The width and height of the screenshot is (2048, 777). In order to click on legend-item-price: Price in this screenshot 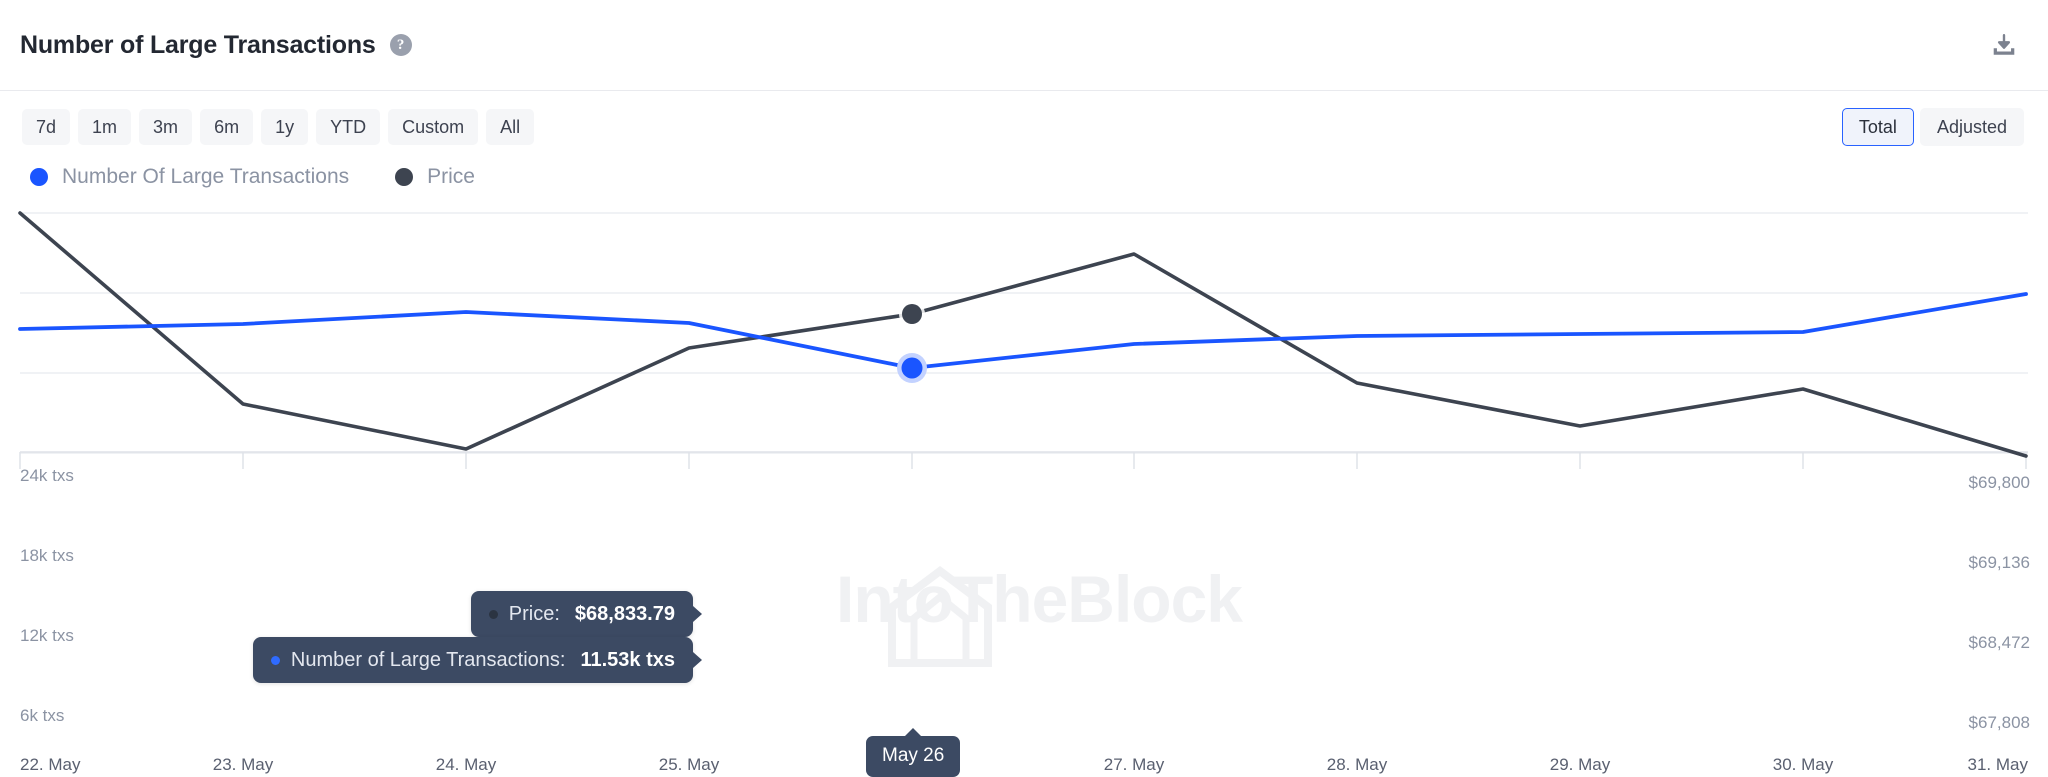, I will do `click(435, 177)`.